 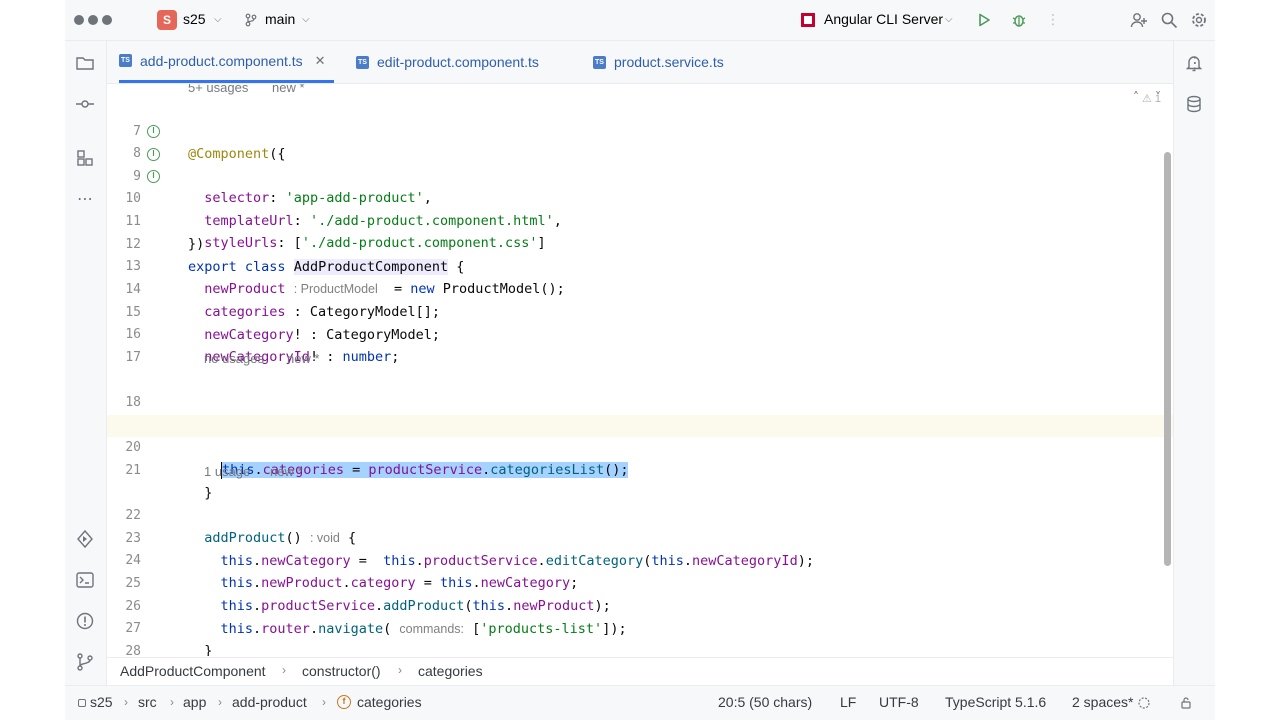 I want to click on tab-edit-product: TS edit-product.component.ts, so click(x=447, y=62).